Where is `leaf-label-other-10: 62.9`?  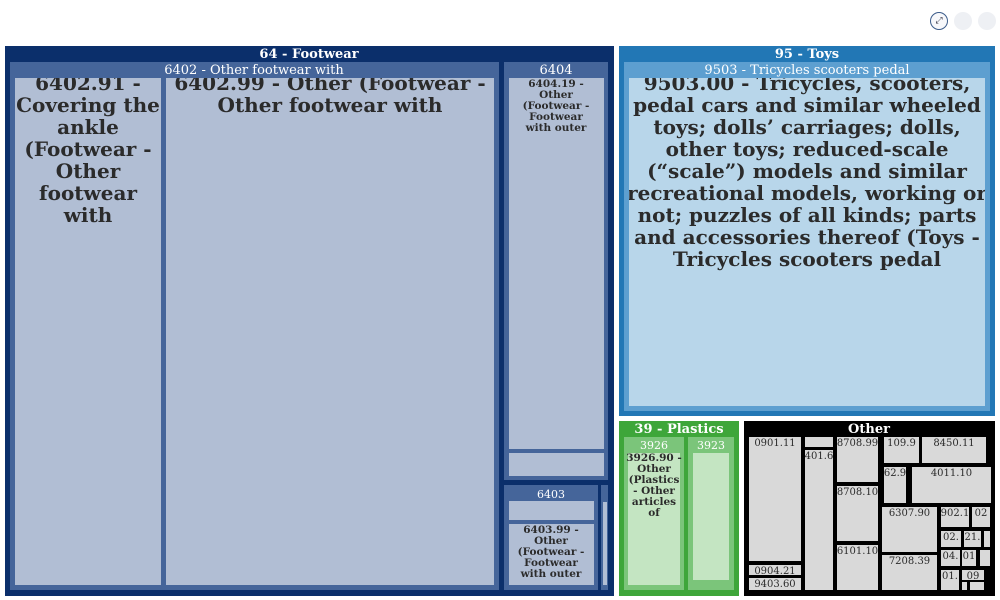
leaf-label-other-10: 62.9 is located at coordinates (895, 473).